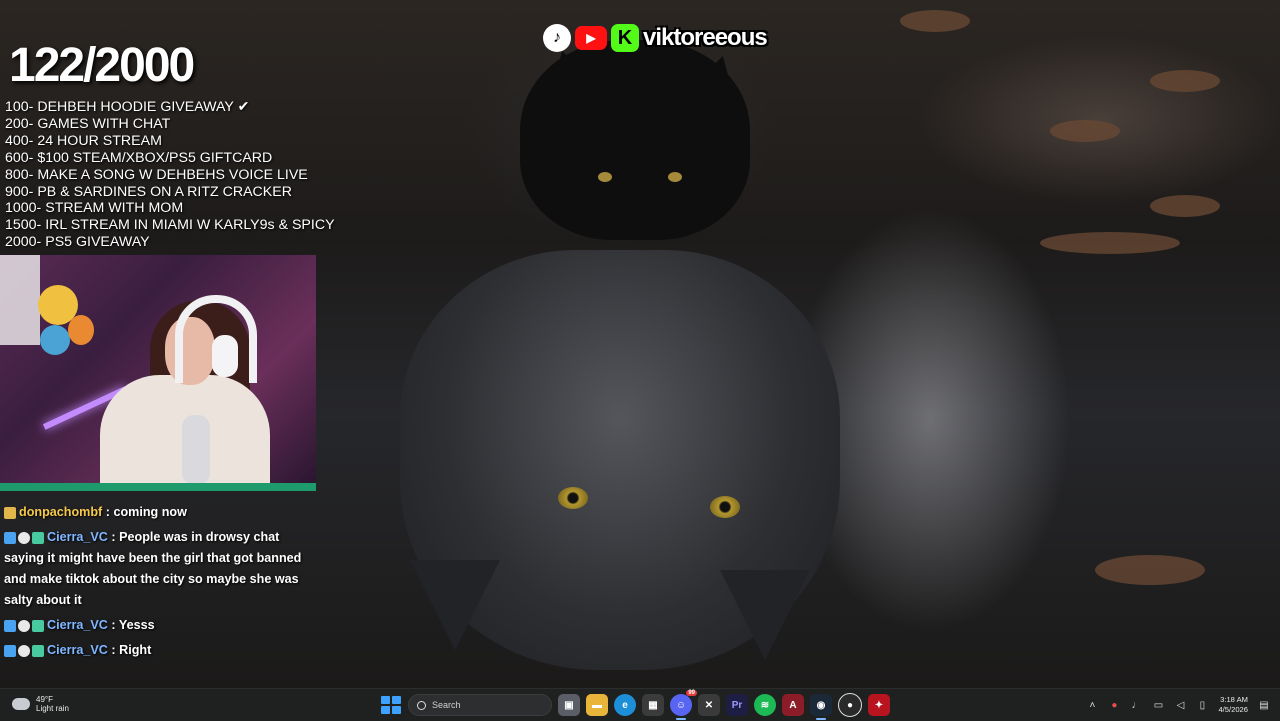 This screenshot has width=1280, height=721. Describe the element at coordinates (88, 123) in the screenshot. I see `goal-item: 200- GAMES WITH CHAT` at that location.